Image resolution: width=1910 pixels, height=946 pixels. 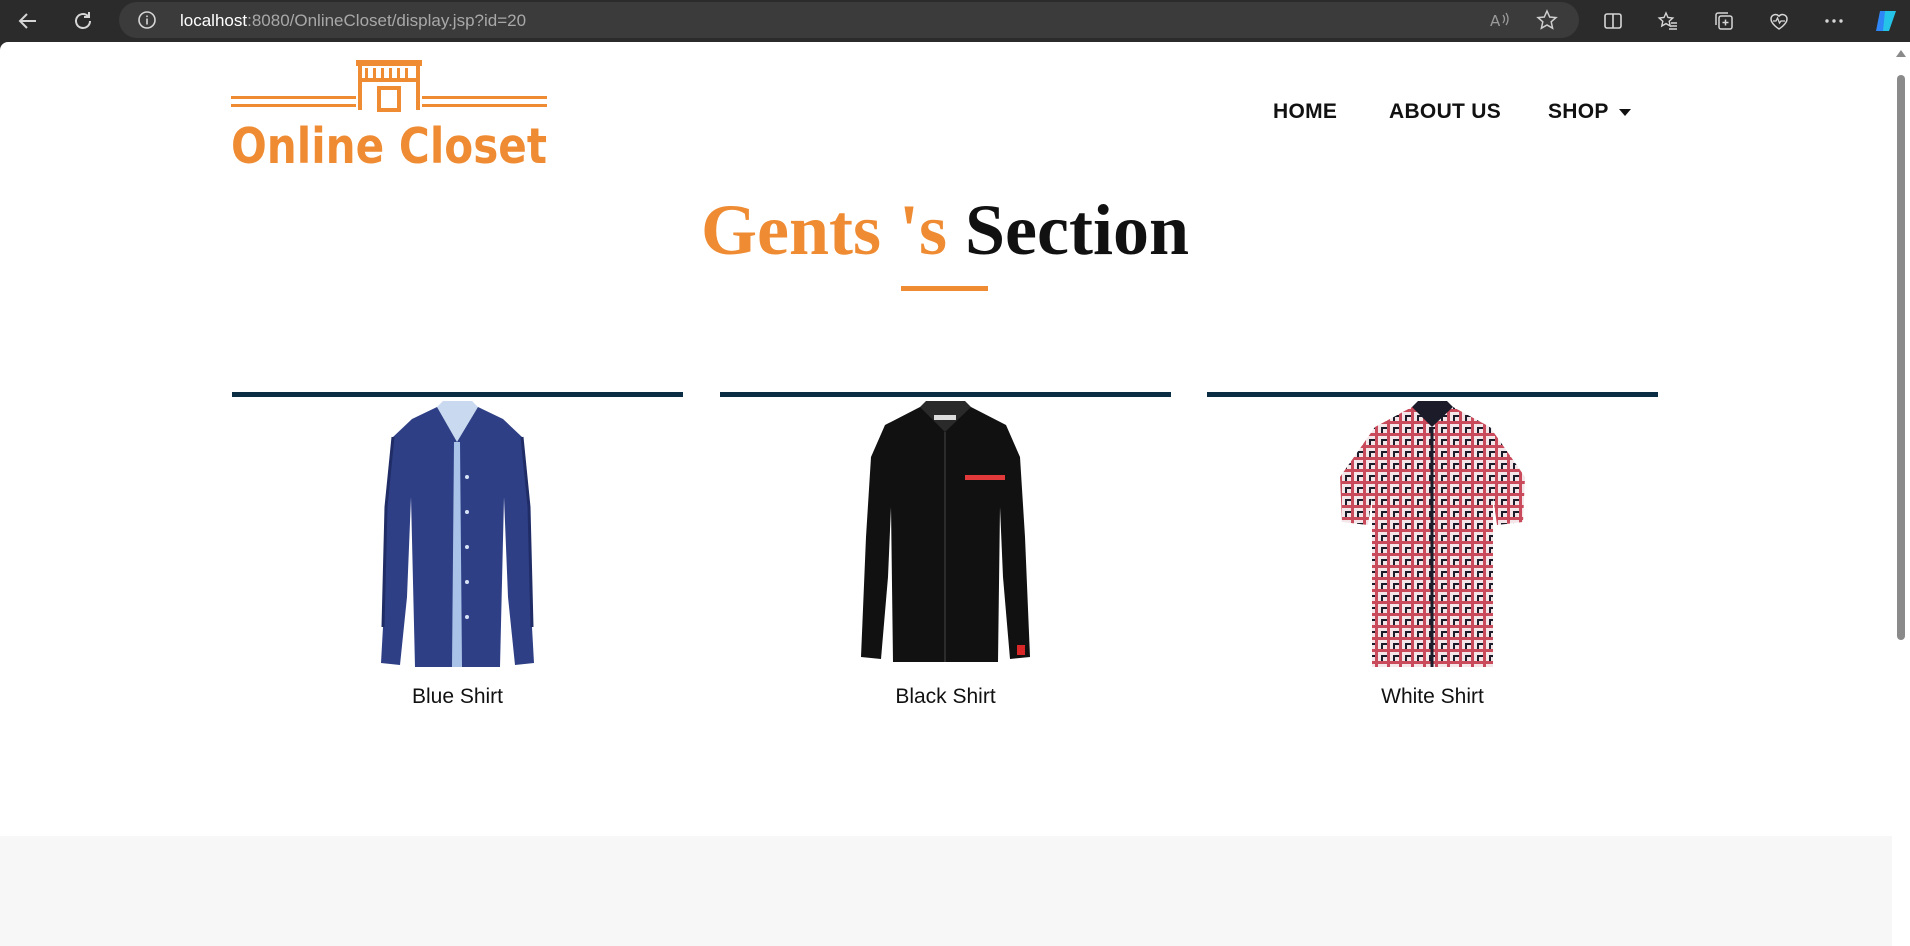 What do you see at coordinates (1495, 21) in the screenshot?
I see `svg-text: A` at bounding box center [1495, 21].